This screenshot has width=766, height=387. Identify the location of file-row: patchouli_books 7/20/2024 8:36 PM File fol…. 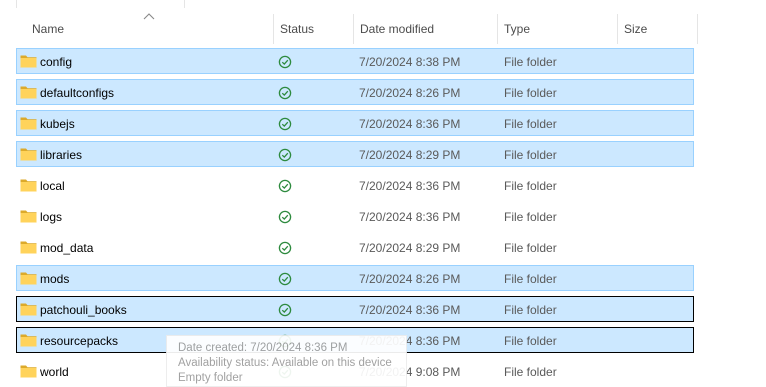
(355, 309).